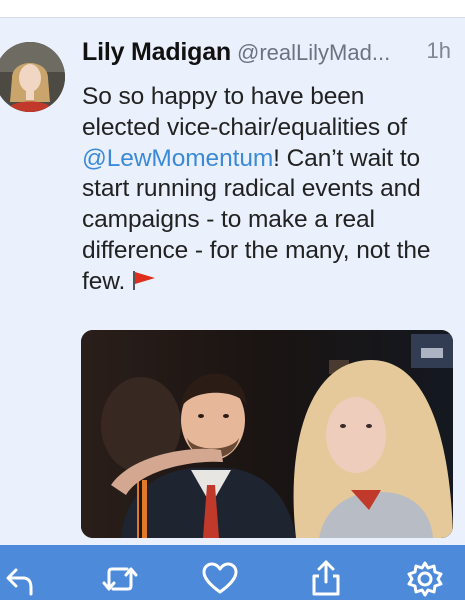  I want to click on settings-button, so click(425, 579).